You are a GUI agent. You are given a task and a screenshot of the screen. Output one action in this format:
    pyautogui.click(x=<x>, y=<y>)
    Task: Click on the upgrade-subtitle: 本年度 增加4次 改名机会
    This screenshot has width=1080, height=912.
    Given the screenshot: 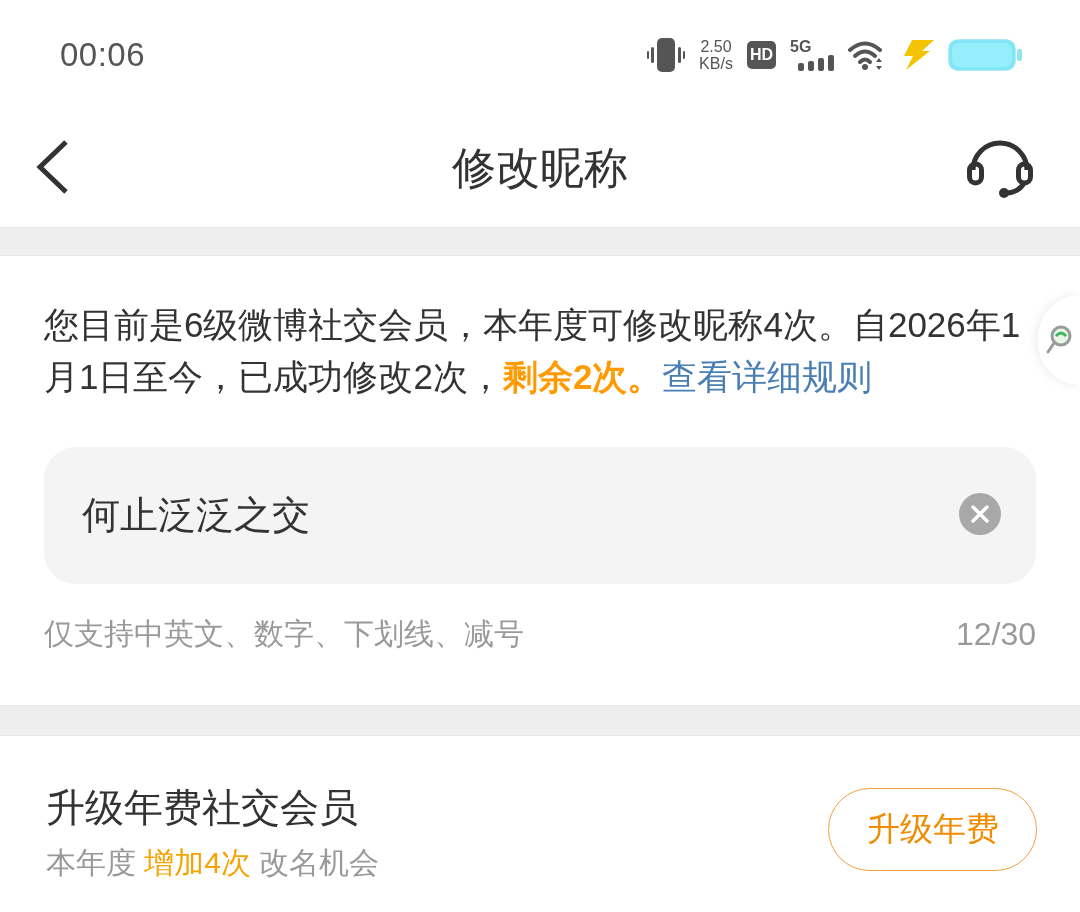 What is the action you would take?
    pyautogui.click(x=213, y=863)
    